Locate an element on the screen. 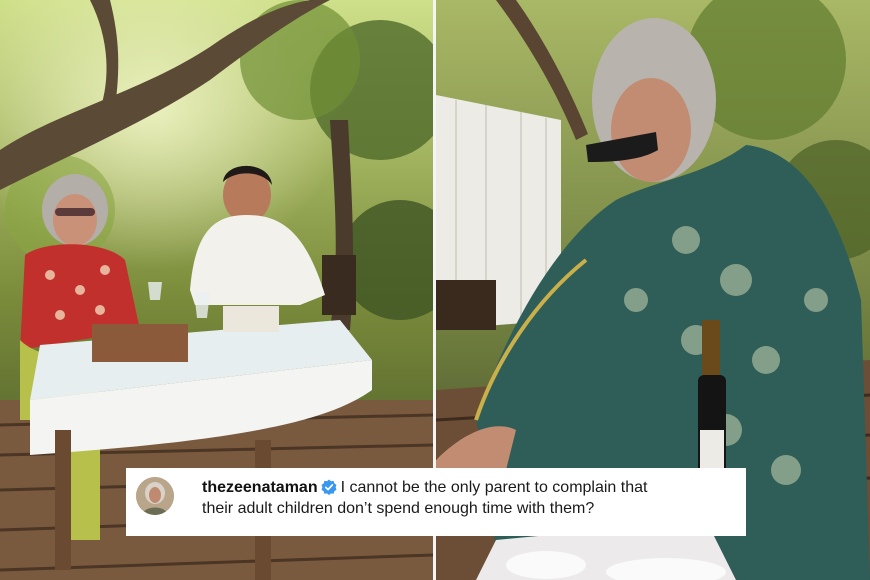 Image resolution: width=870 pixels, height=580 pixels. avatar is located at coordinates (155, 496).